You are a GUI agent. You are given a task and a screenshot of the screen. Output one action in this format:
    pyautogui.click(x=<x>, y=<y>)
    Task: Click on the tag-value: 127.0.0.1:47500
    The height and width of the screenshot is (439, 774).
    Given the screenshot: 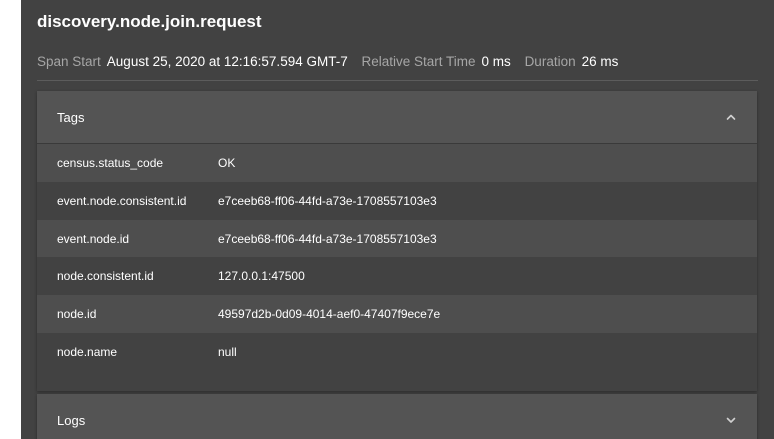 What is the action you would take?
    pyautogui.click(x=261, y=276)
    